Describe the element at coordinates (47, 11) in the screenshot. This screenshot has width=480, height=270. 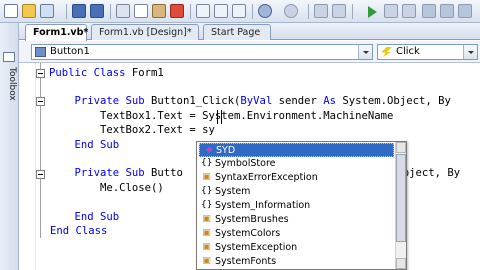
I see `add-item-icon` at that location.